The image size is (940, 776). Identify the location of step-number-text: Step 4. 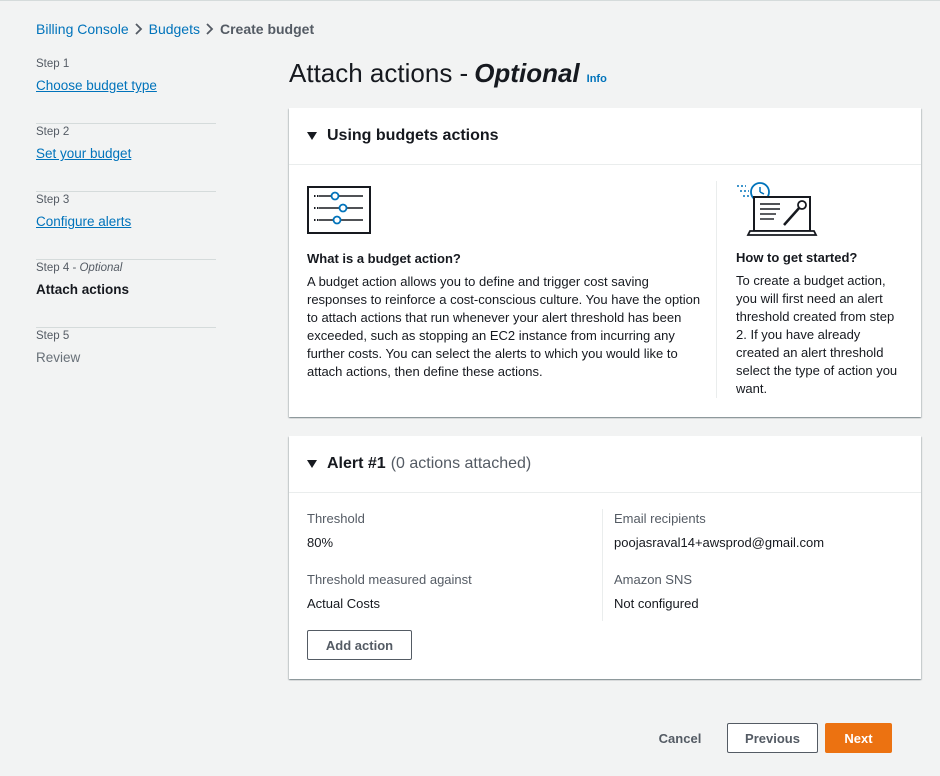
(53, 268).